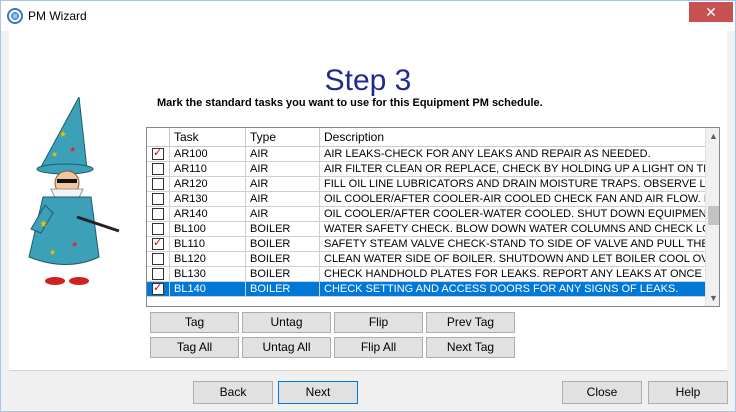  Describe the element at coordinates (286, 322) in the screenshot. I see `untag-button: Untag` at that location.